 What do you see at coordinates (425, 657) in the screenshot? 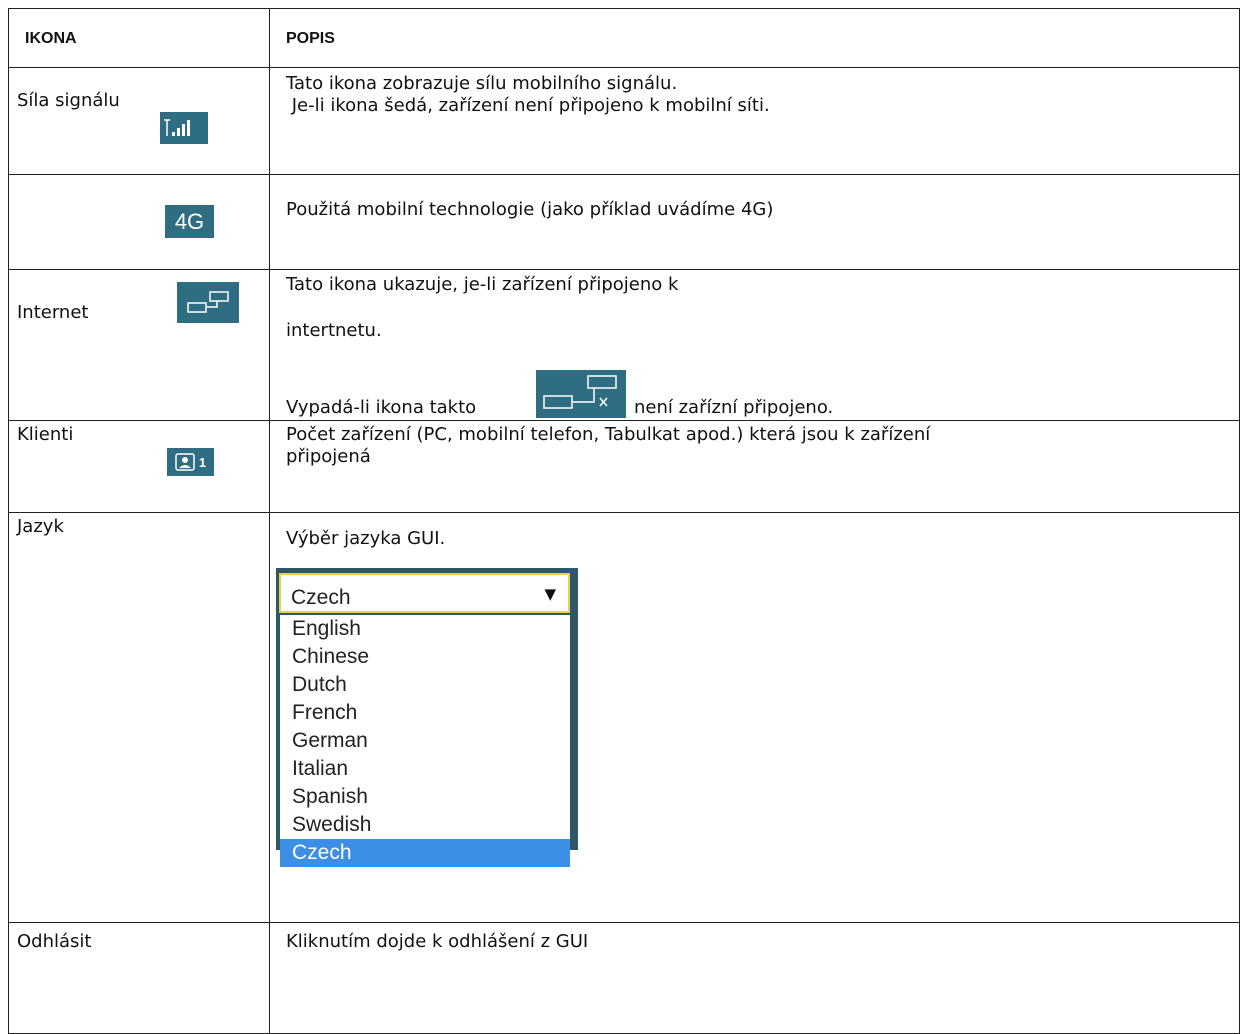
I see `language-option-chinese: Chinese` at bounding box center [425, 657].